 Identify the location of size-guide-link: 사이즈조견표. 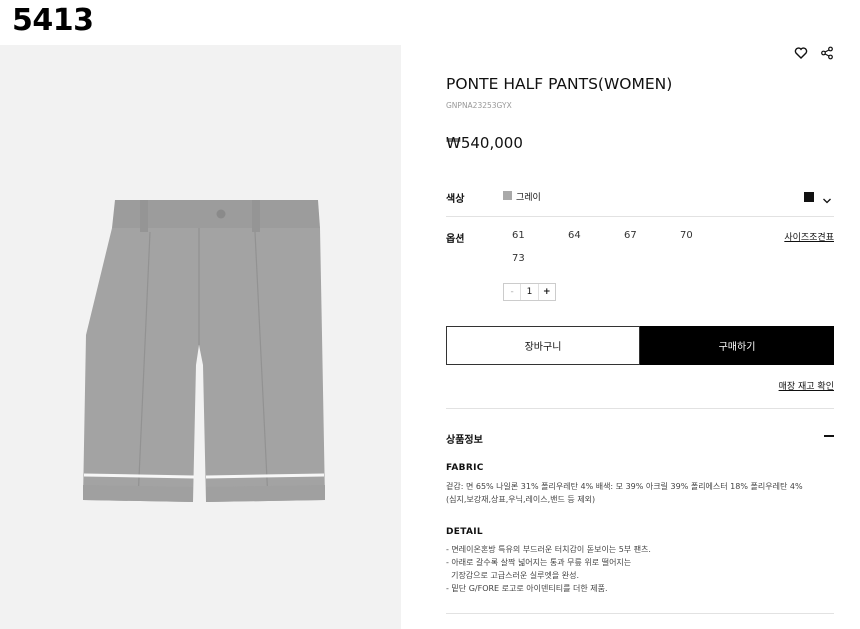
(809, 236).